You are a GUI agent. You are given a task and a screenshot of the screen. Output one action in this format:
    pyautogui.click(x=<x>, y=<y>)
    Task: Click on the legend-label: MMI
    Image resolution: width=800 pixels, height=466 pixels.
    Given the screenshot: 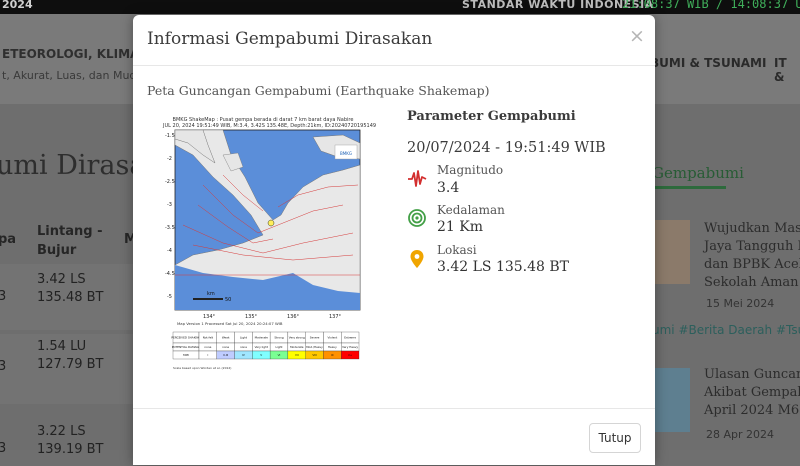 What is the action you would take?
    pyautogui.click(x=186, y=355)
    